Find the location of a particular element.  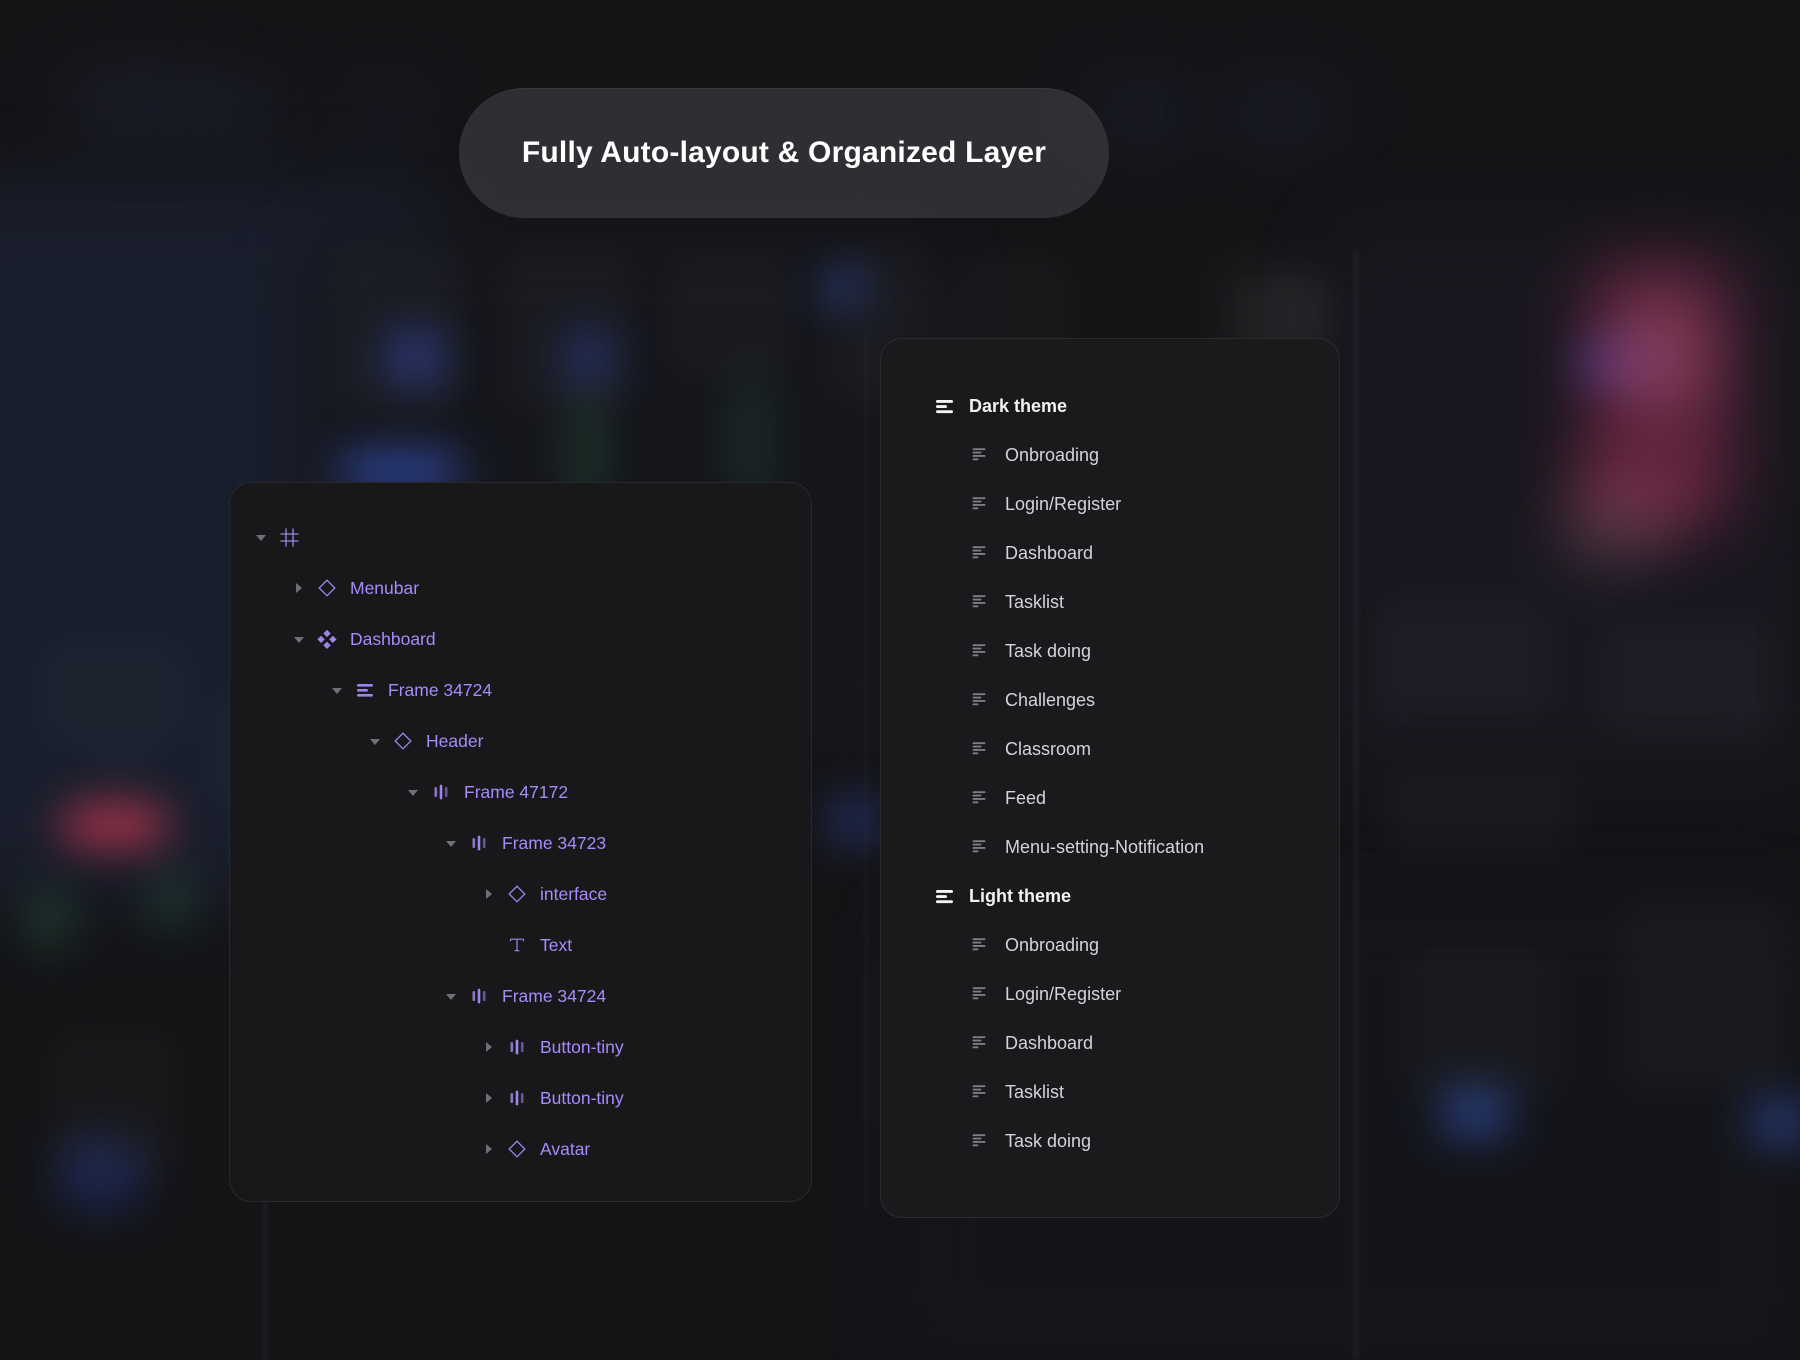

layer-row: Dashboard is located at coordinates (550, 639).